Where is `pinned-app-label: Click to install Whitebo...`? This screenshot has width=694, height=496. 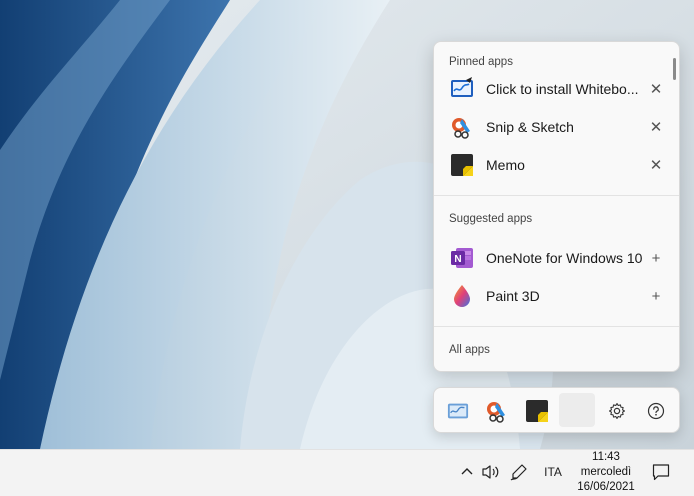
pinned-app-label: Click to install Whitebo... is located at coordinates (562, 89).